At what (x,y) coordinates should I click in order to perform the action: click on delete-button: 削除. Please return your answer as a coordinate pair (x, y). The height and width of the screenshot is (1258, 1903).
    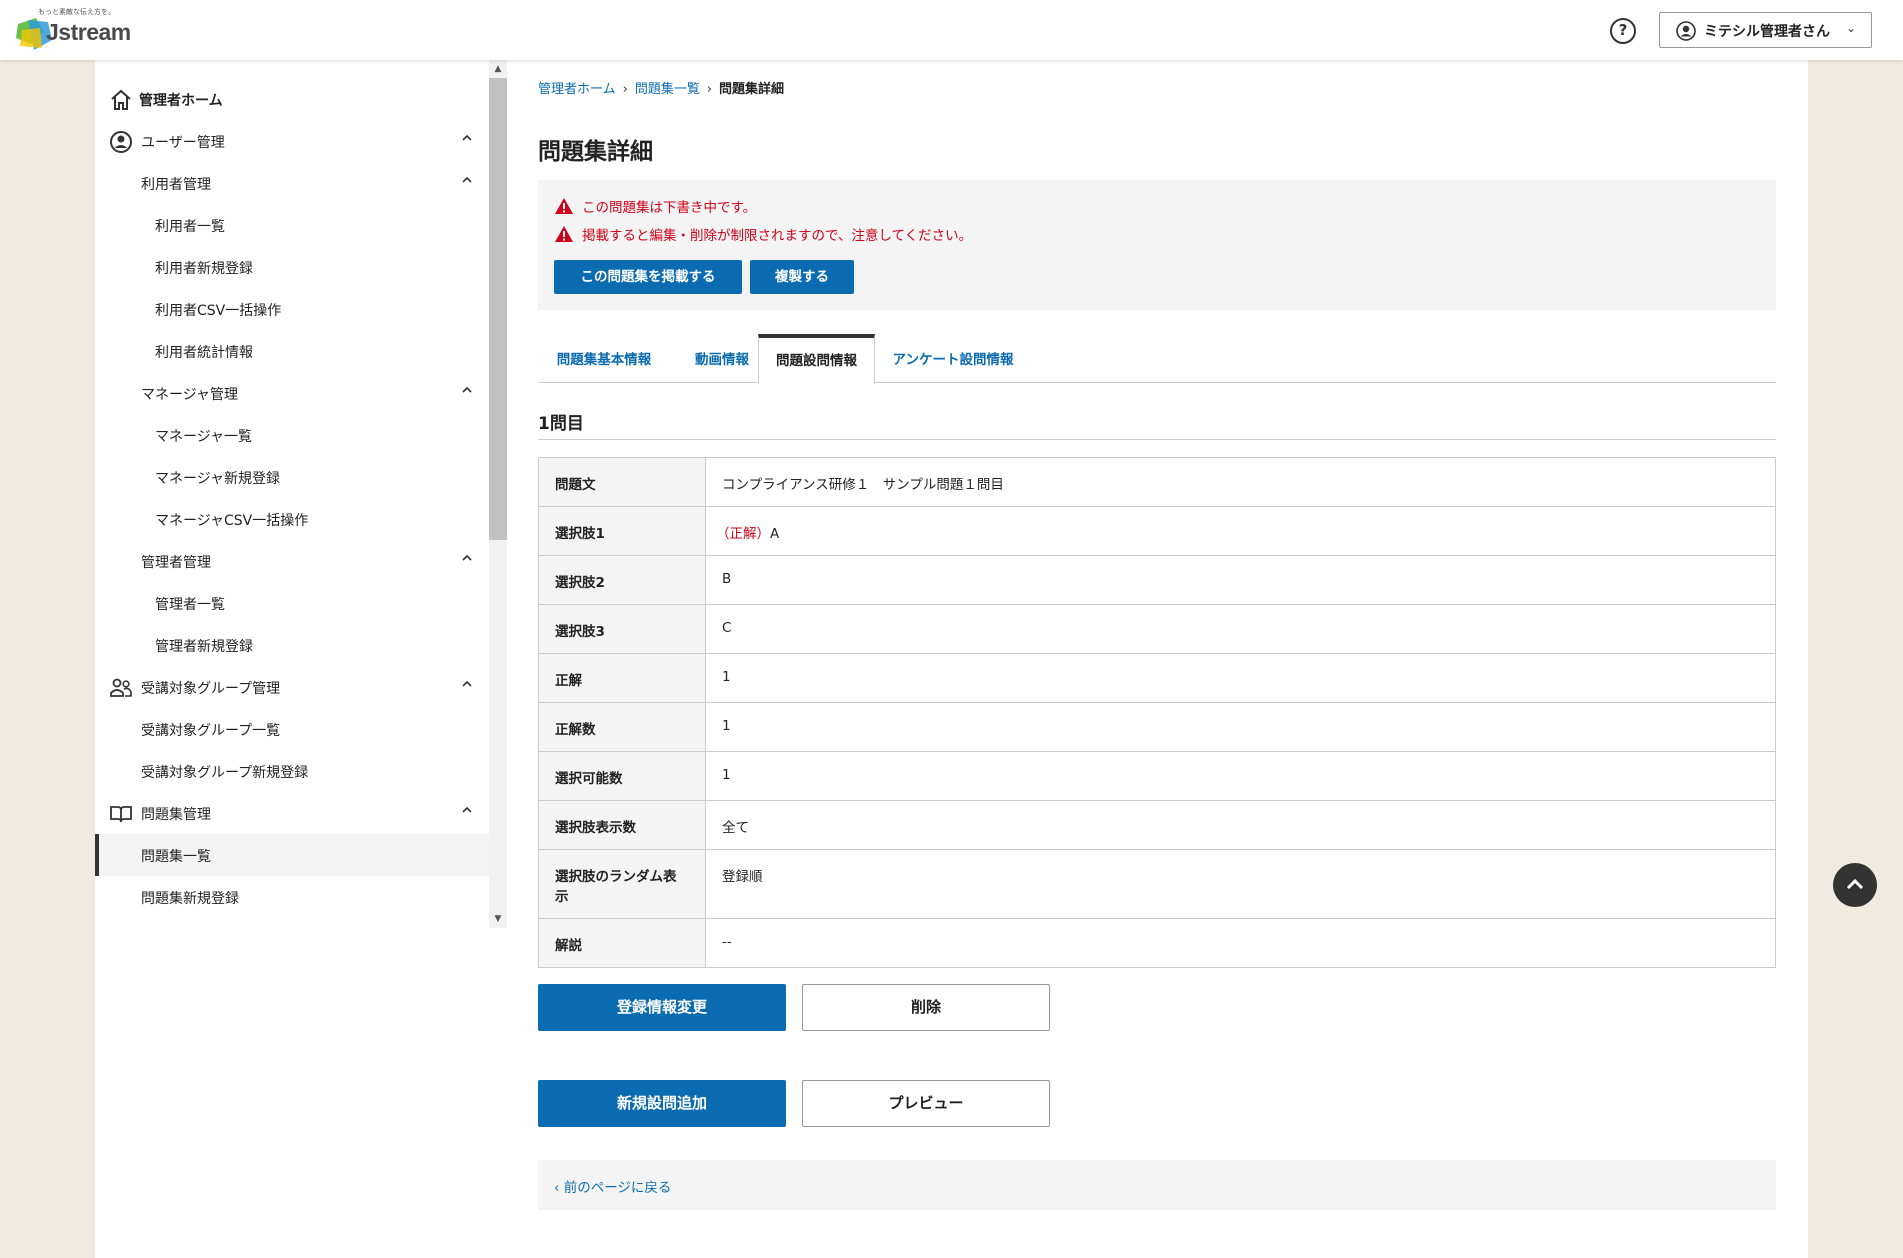
    Looking at the image, I should click on (926, 1007).